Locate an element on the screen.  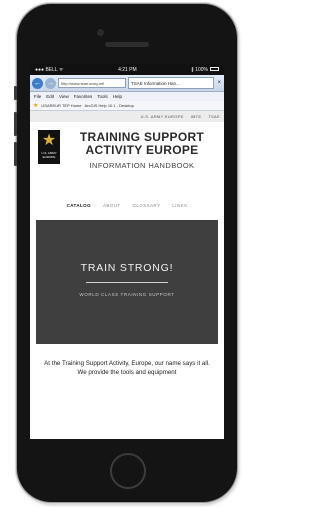
menu-tools: Tools is located at coordinates (102, 96).